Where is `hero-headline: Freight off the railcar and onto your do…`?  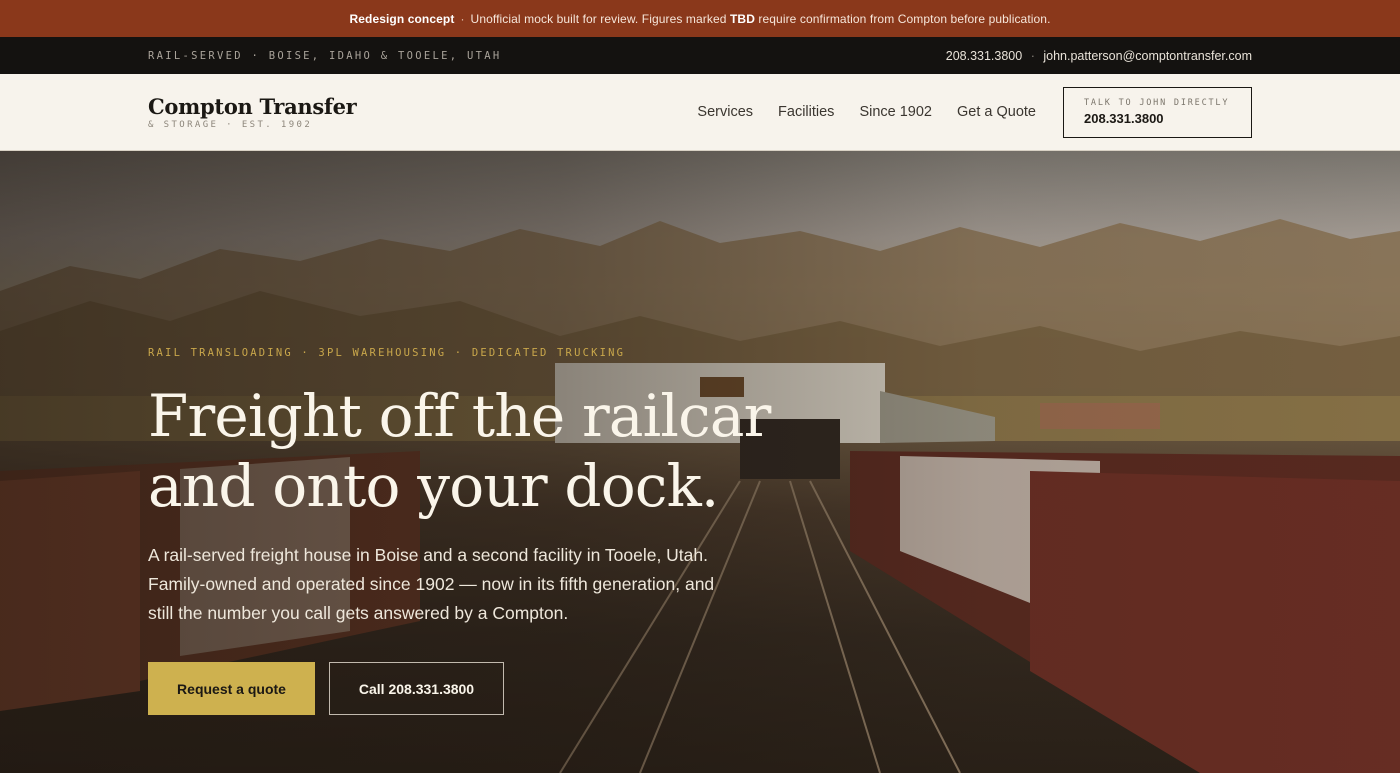 hero-headline: Freight off the railcar and onto your do… is located at coordinates (468, 451).